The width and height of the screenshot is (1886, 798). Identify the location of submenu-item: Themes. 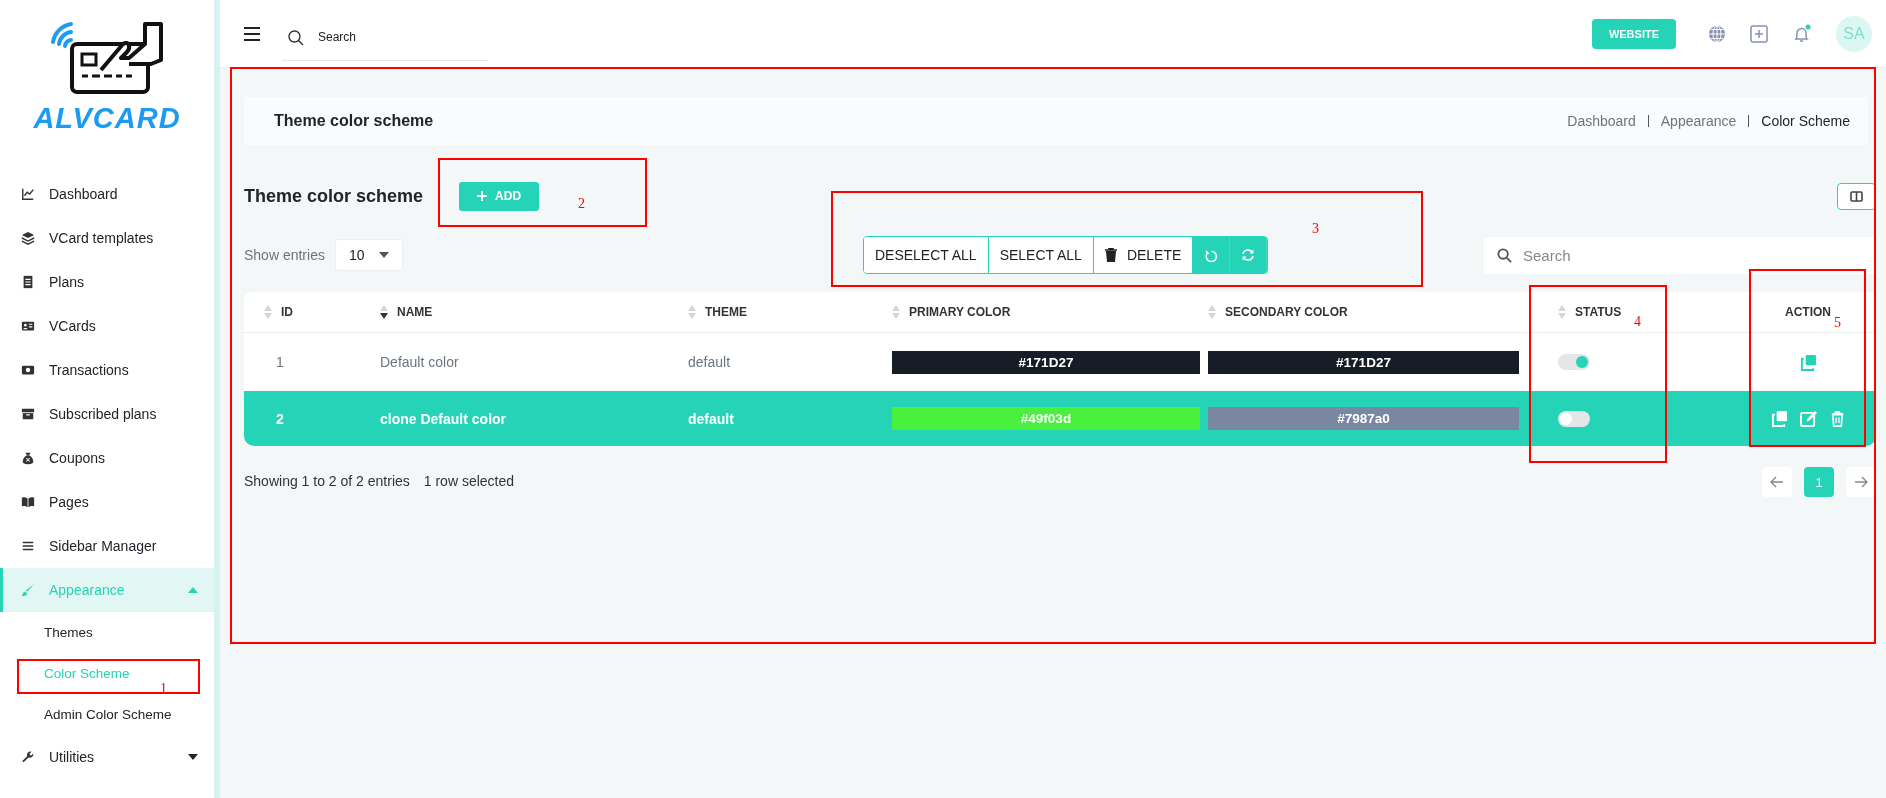
(68, 632).